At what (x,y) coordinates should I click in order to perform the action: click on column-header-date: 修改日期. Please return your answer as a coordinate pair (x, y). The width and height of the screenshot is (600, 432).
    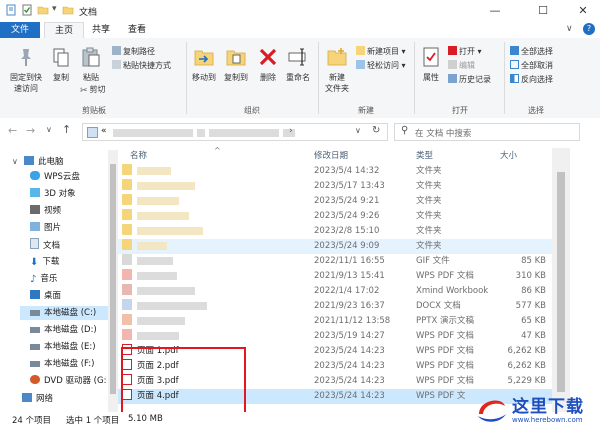
    Looking at the image, I should click on (331, 156).